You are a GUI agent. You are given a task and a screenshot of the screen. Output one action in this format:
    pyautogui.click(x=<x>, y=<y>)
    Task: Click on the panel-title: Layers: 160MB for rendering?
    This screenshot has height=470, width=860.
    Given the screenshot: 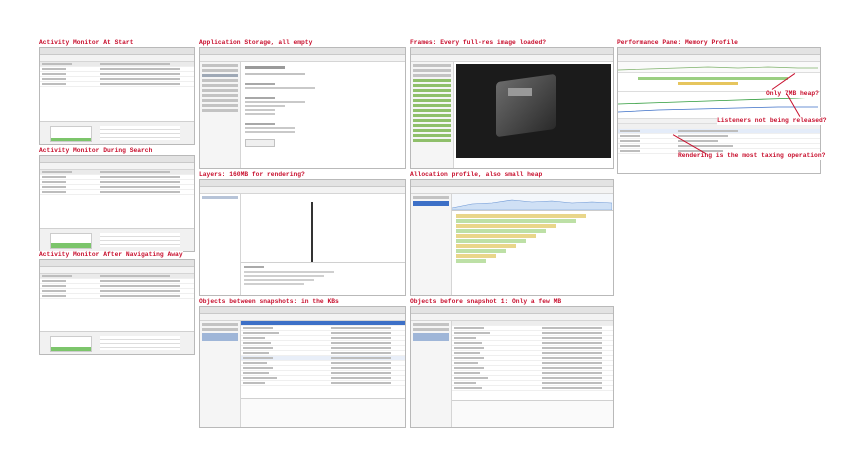 What is the action you would take?
    pyautogui.click(x=252, y=175)
    